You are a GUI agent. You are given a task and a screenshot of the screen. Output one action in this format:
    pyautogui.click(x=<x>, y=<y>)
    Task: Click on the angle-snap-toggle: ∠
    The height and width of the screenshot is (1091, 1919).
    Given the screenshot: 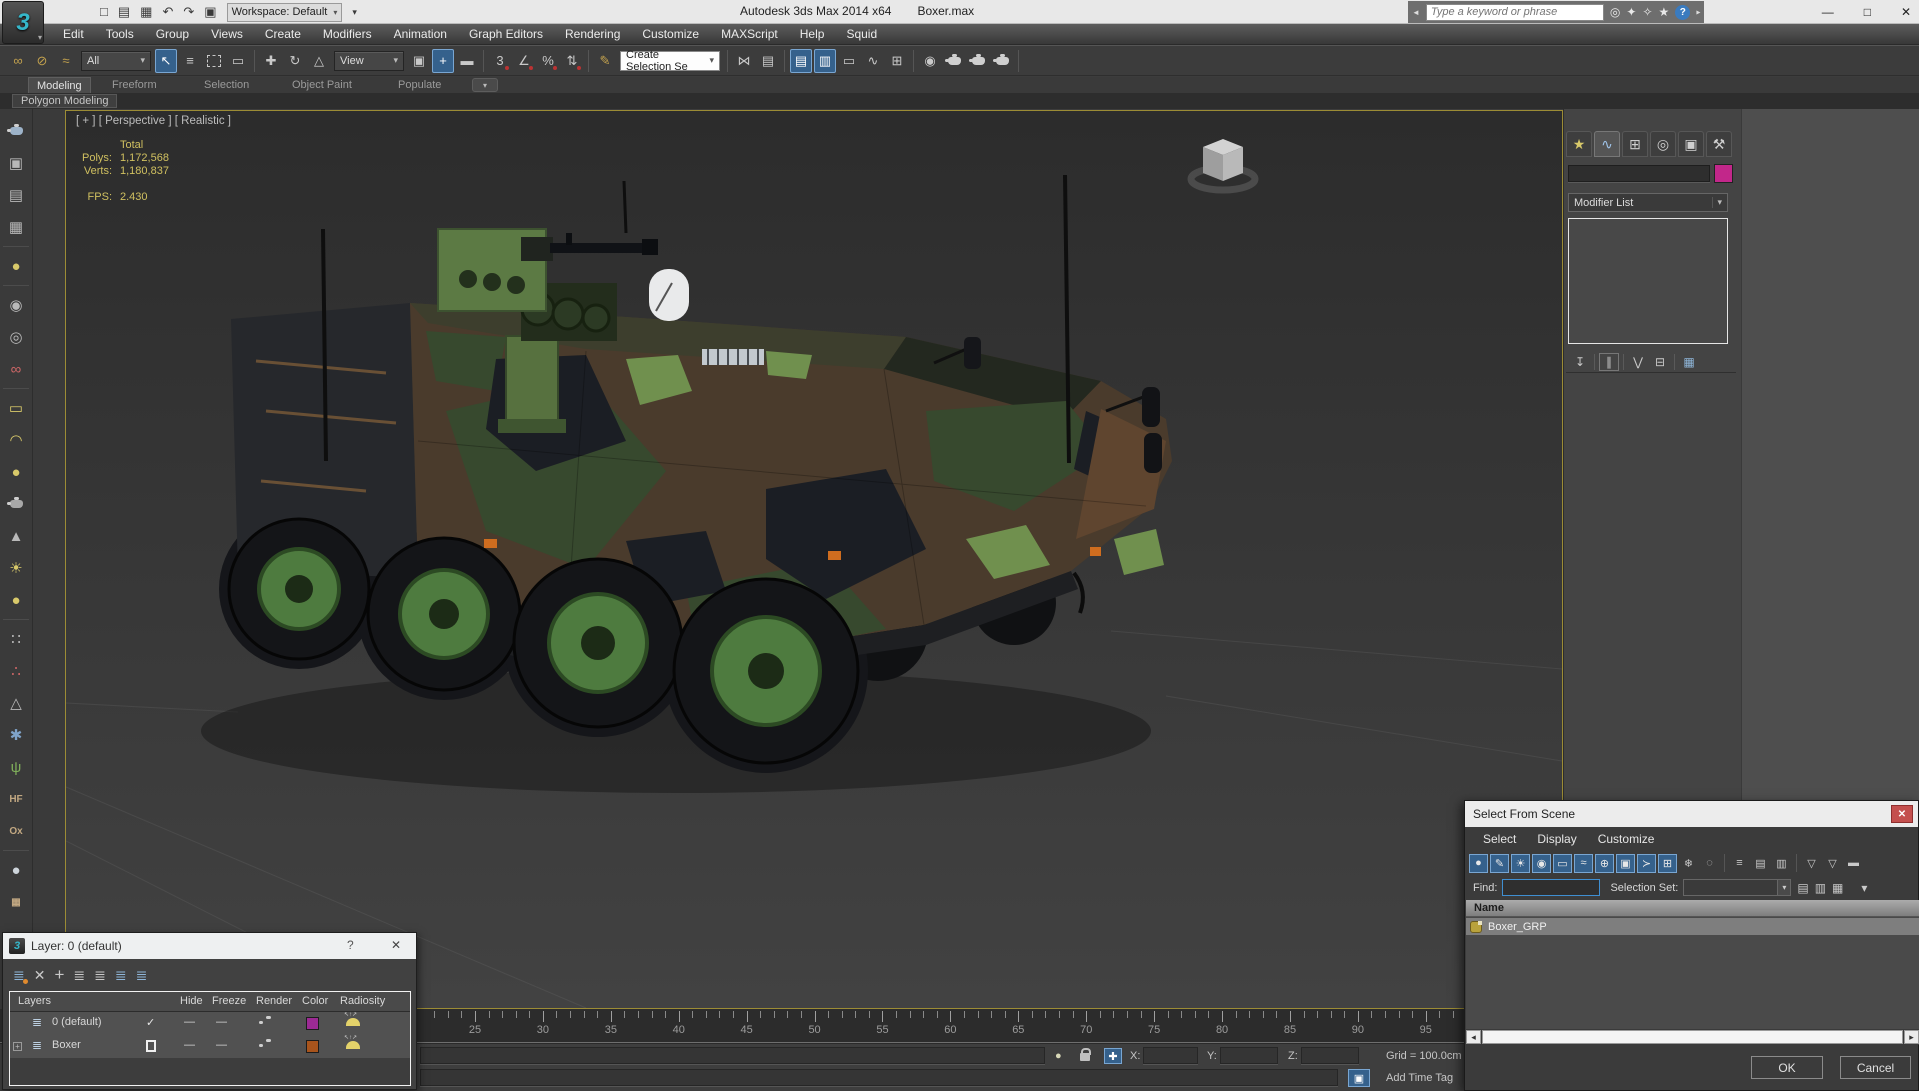 What is the action you would take?
    pyautogui.click(x=524, y=61)
    